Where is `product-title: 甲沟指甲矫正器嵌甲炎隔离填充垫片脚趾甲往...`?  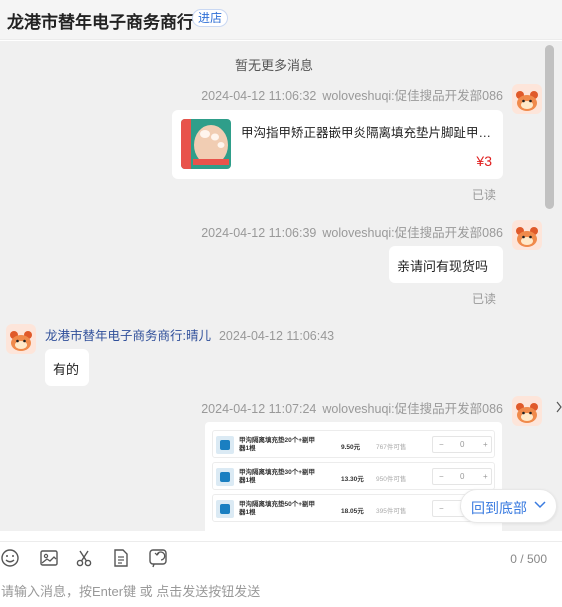 product-title: 甲沟指甲矫正器嵌甲炎隔离填充垫片脚趾甲往... is located at coordinates (368, 133).